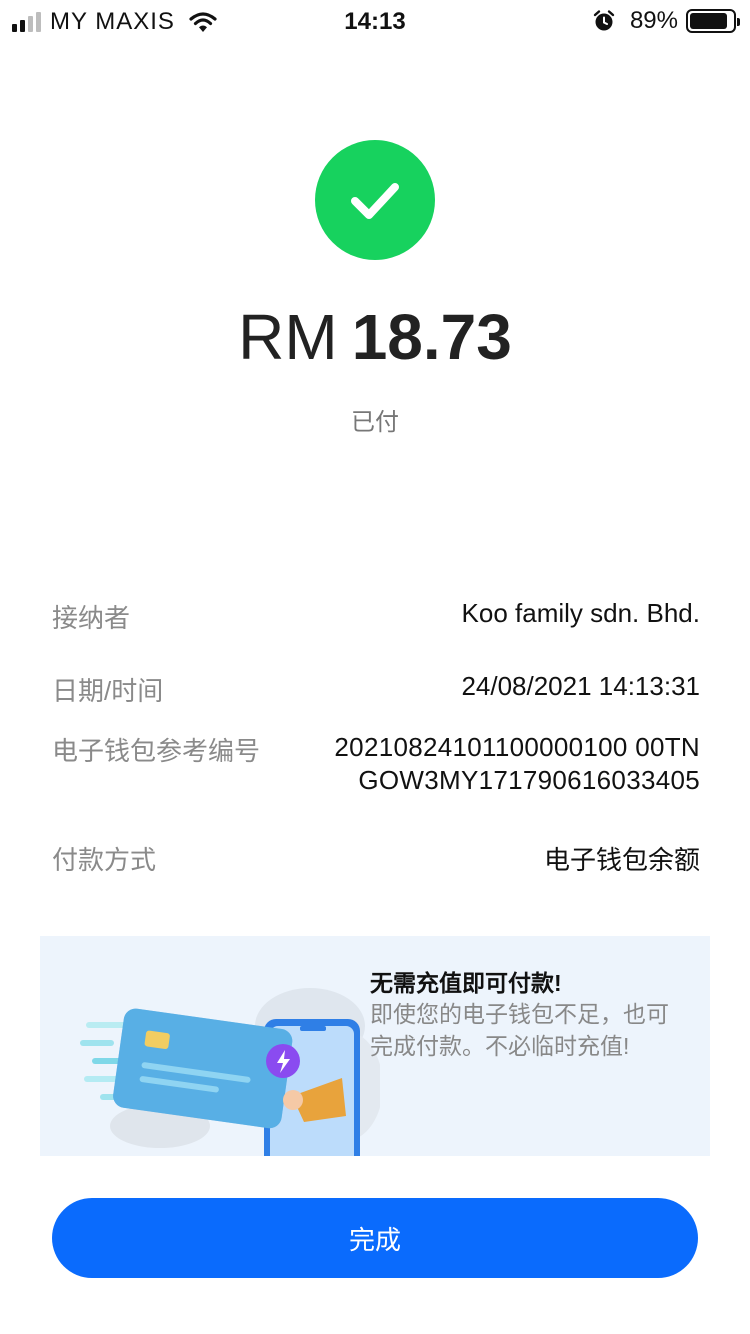  I want to click on promo-description: 即使您的电子钱包不足，也可完成付款。不必临时充值!, so click(519, 1030).